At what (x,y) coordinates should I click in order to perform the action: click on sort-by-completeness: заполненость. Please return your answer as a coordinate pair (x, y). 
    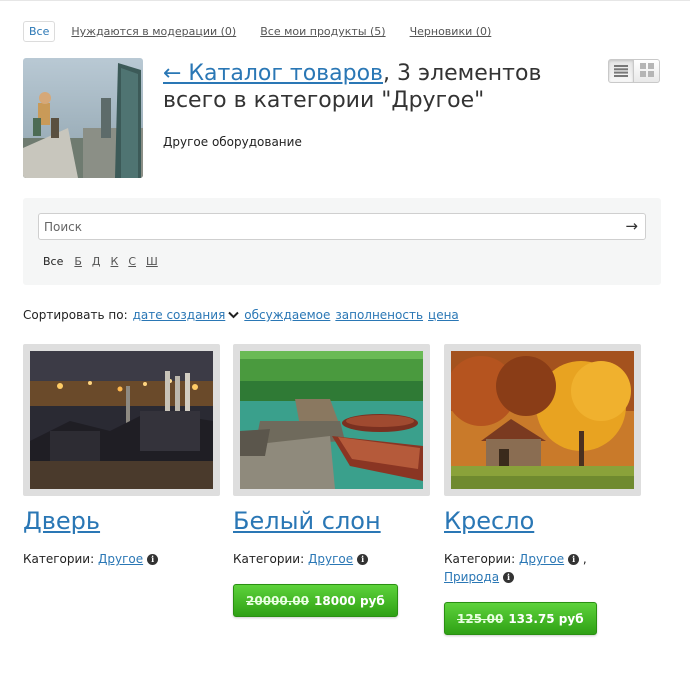
    Looking at the image, I should click on (379, 315).